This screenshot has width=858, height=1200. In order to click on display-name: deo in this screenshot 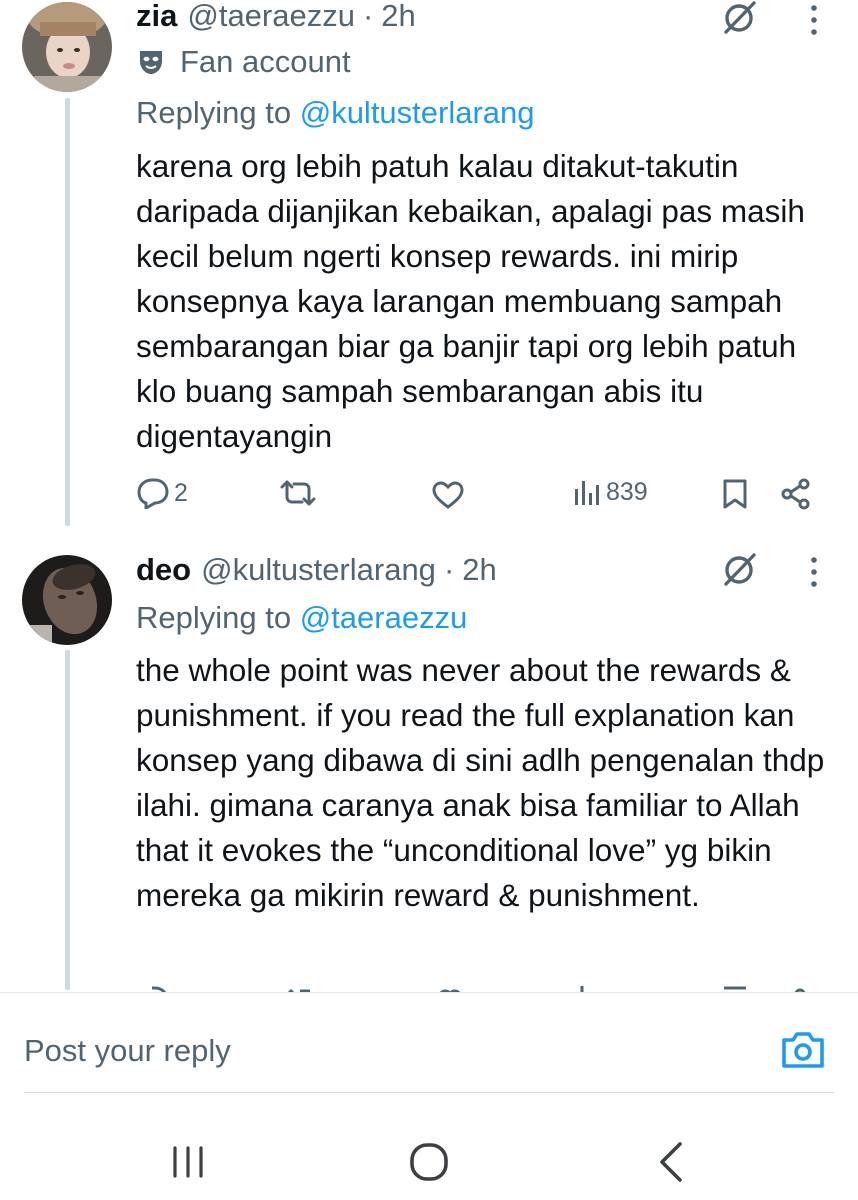, I will do `click(163, 570)`.